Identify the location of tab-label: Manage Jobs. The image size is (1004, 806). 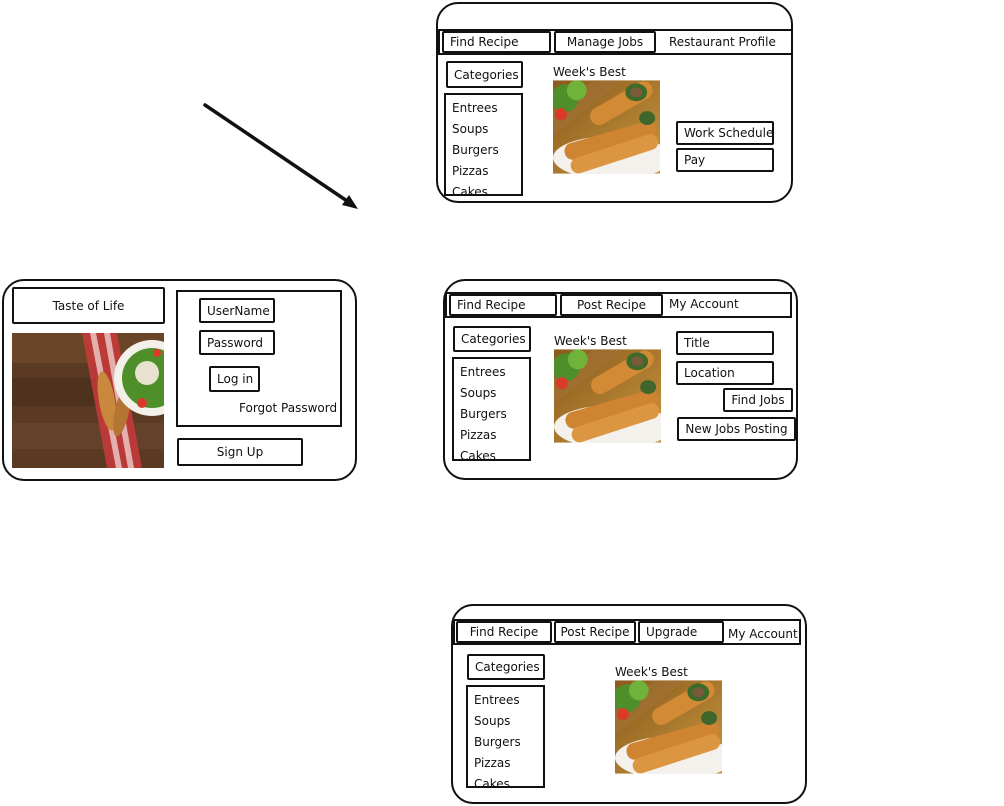
(605, 42).